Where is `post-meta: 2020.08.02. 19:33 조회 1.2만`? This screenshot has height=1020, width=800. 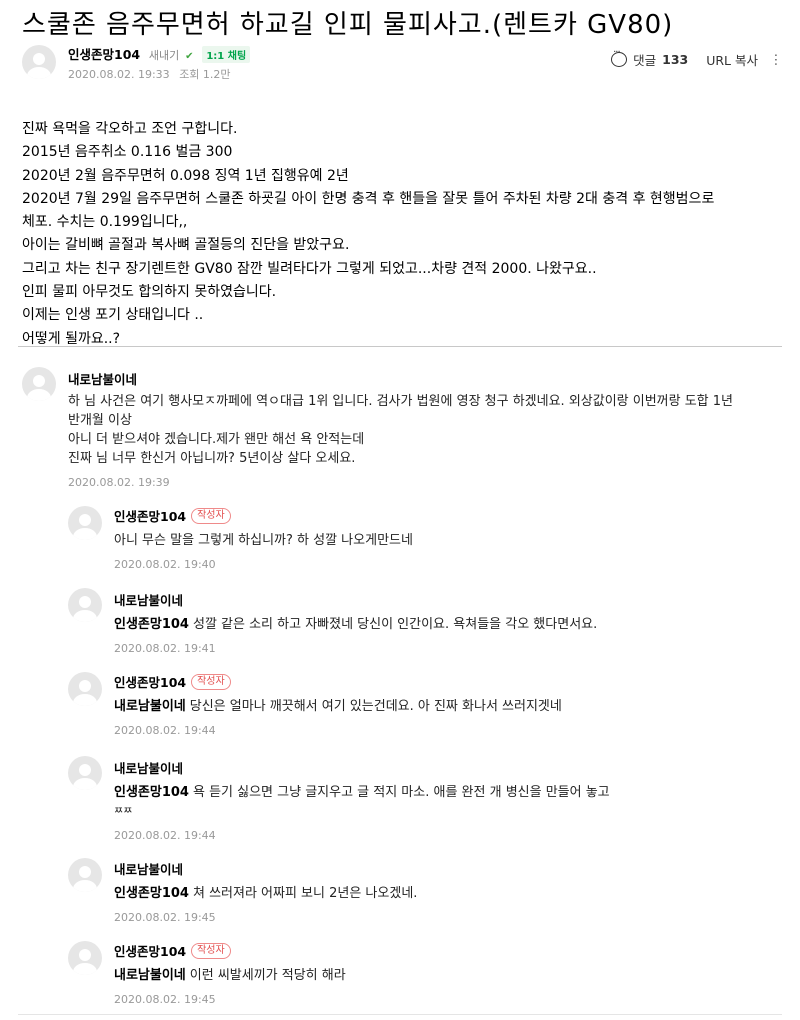 post-meta: 2020.08.02. 19:33 조회 1.2만 is located at coordinates (149, 74).